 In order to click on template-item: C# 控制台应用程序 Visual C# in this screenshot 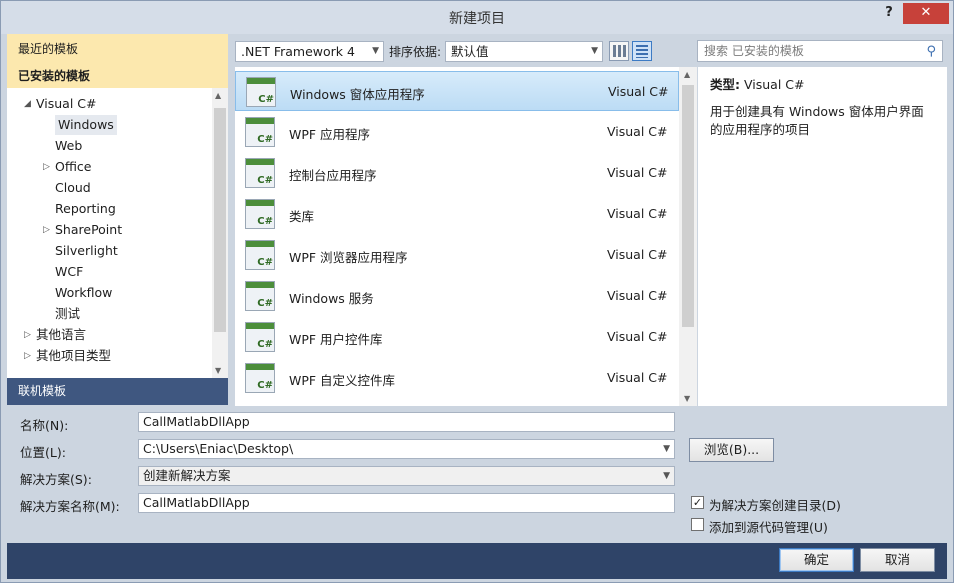, I will do `click(457, 173)`.